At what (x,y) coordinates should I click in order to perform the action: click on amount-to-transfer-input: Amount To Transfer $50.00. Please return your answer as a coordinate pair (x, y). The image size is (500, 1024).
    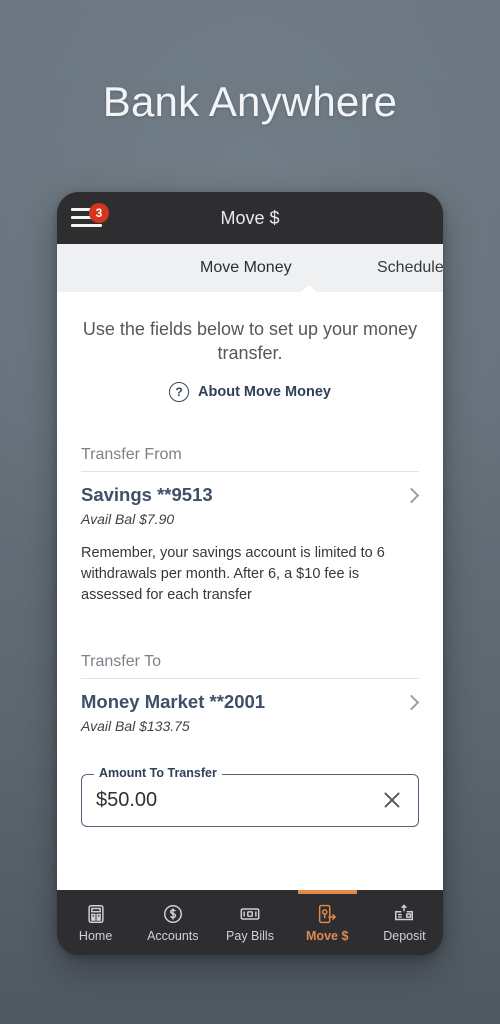
    Looking at the image, I should click on (250, 797).